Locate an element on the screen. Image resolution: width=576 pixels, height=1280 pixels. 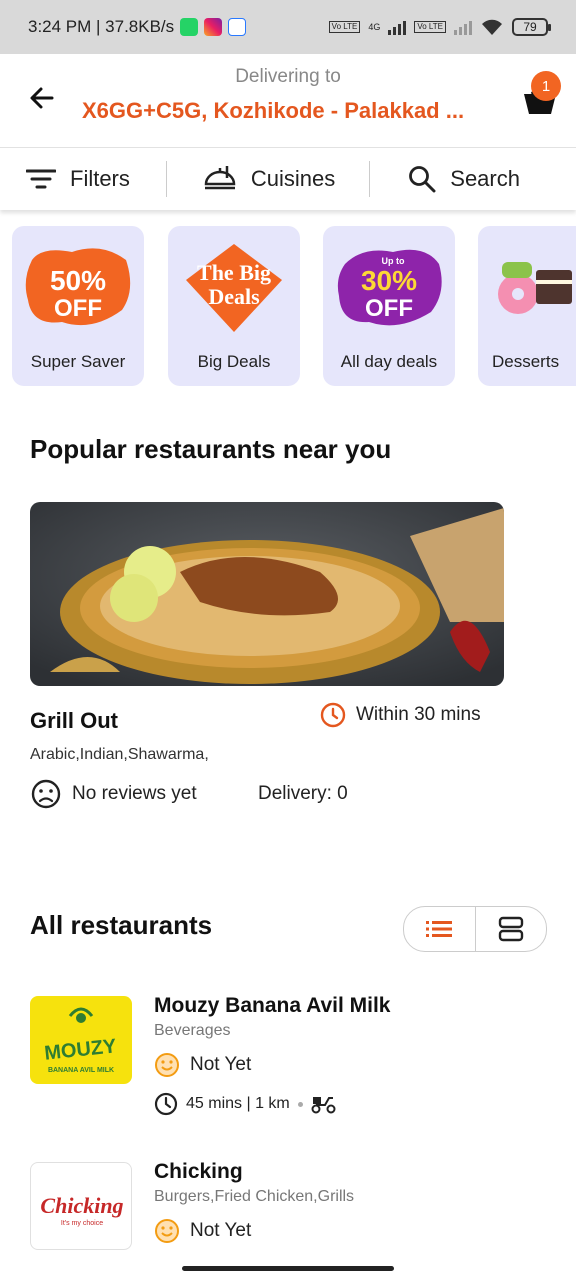
all-restaurants-title: All restaurants is located at coordinates (121, 925).